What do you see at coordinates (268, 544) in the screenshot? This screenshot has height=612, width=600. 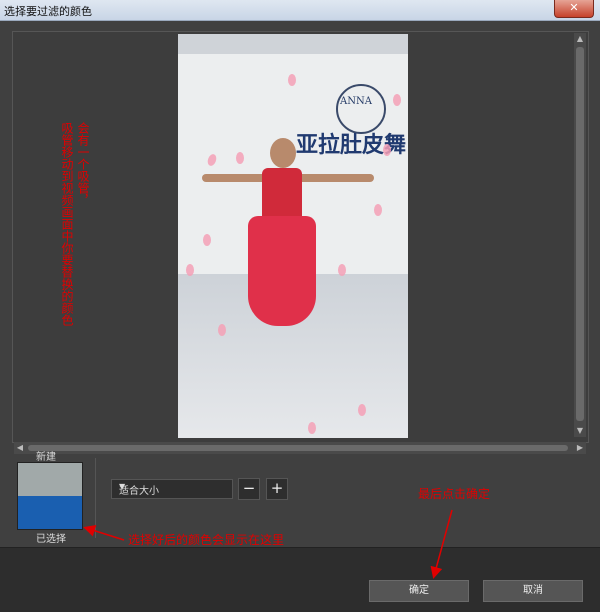 I see `annotation-arrows` at bounding box center [268, 544].